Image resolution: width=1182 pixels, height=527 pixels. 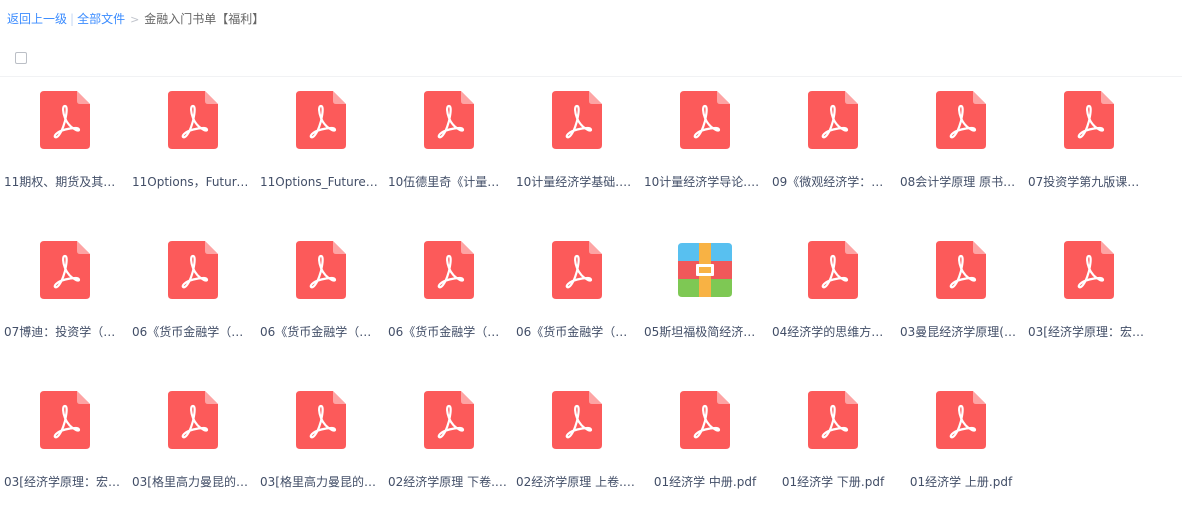 I want to click on breadcrumb: 返回上一级 | 全部文件 > 金融入门书单【福利】, so click(x=135, y=19).